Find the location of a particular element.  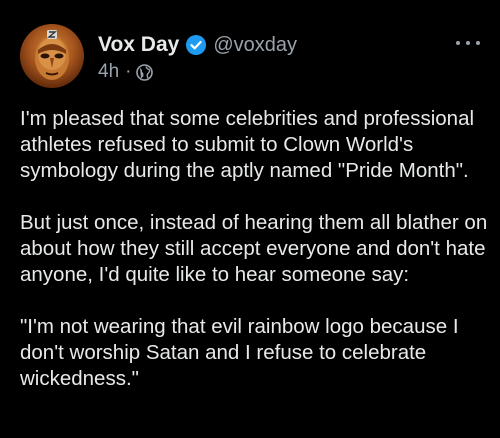

post-meta: 4h · is located at coordinates (126, 72).